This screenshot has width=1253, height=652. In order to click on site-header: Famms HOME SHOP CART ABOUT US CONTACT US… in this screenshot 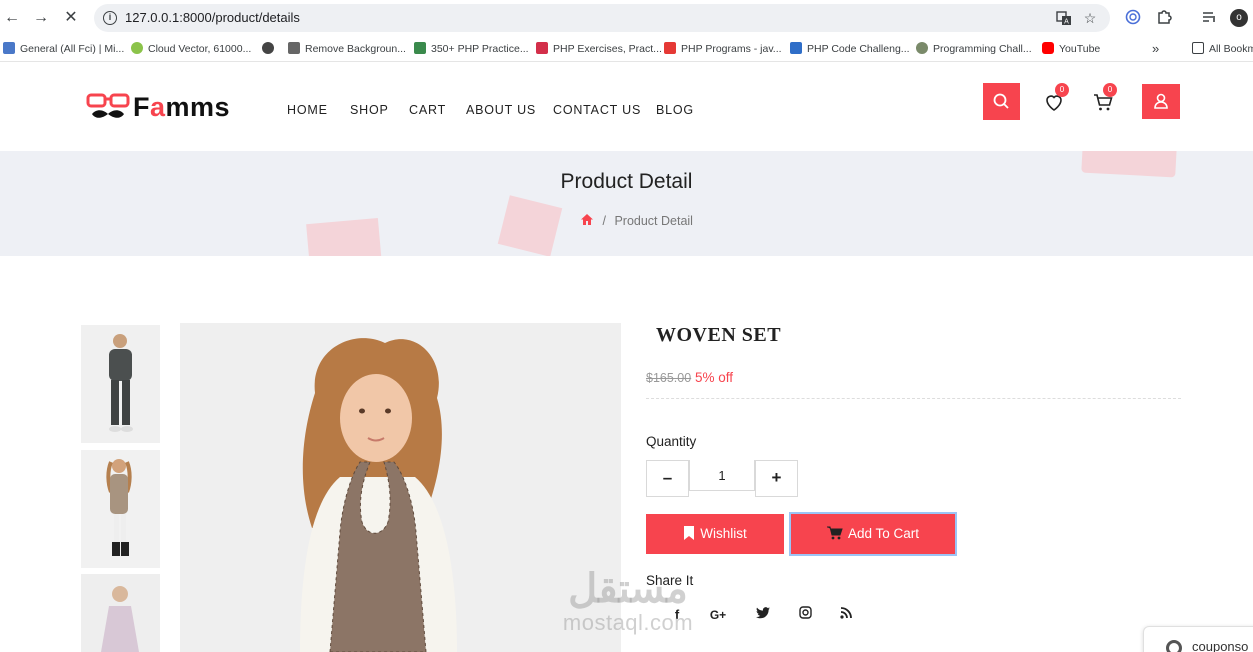, I will do `click(626, 106)`.